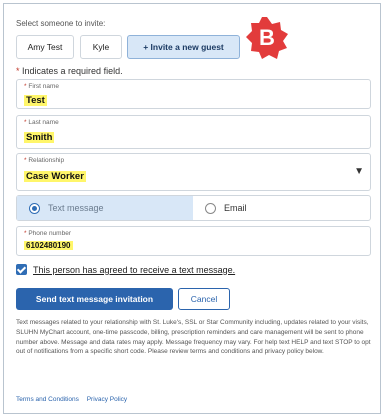 The image size is (384, 417). What do you see at coordinates (69, 71) in the screenshot?
I see `required-field-note: * Indicates a required field.` at bounding box center [69, 71].